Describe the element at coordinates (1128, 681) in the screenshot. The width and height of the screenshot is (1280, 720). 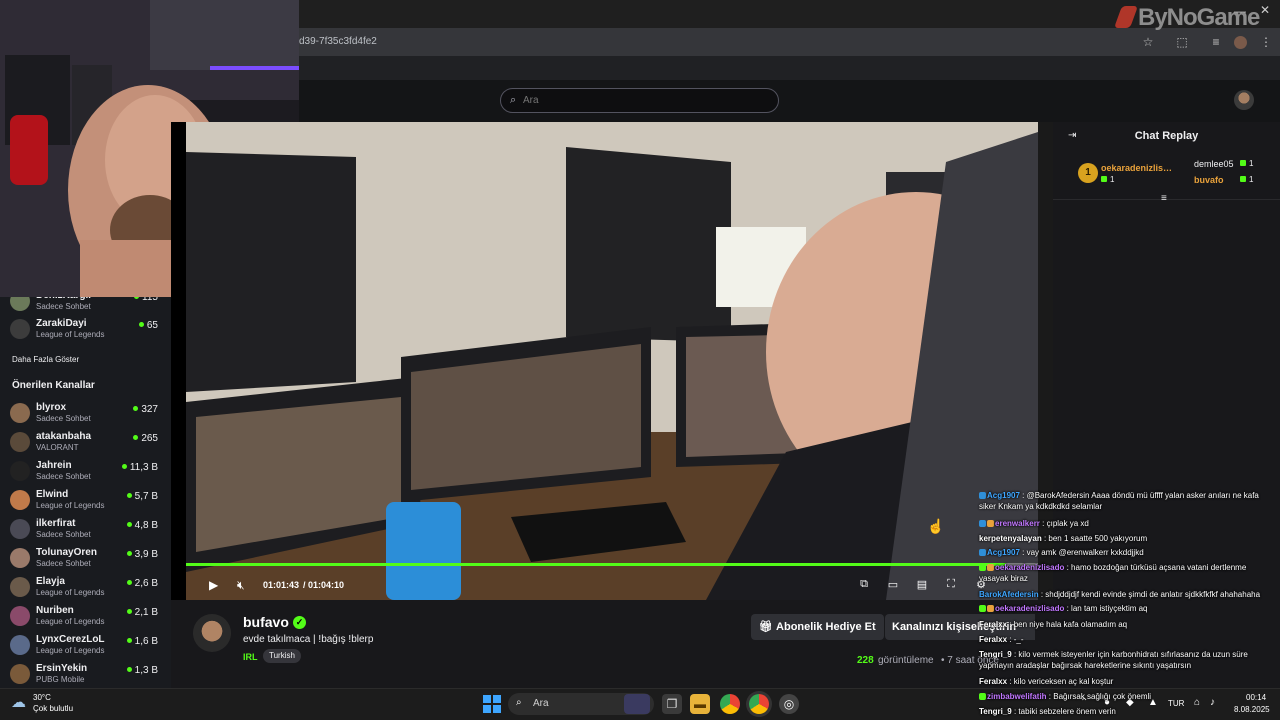
I see `chat-message: Feralxx : kilo vericeksen aç kal koştur` at that location.